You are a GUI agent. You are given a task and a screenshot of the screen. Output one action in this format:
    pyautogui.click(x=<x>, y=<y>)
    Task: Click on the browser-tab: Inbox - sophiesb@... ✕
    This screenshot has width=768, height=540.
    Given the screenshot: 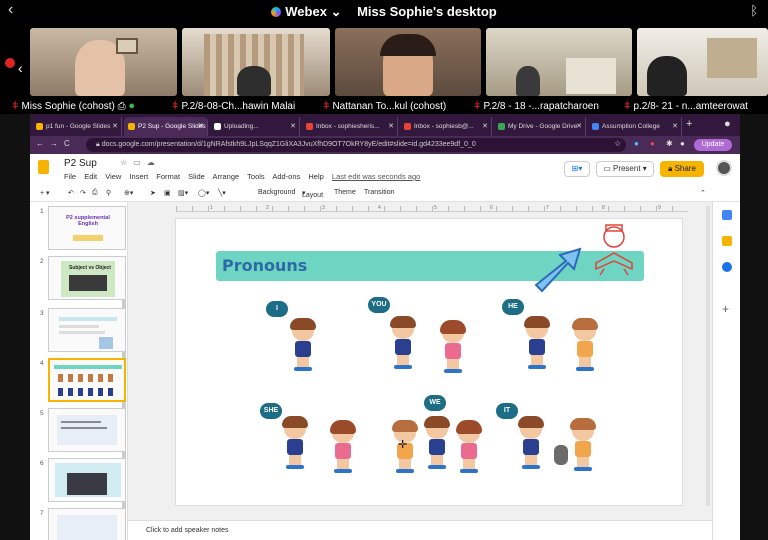 What is the action you would take?
    pyautogui.click(x=446, y=126)
    